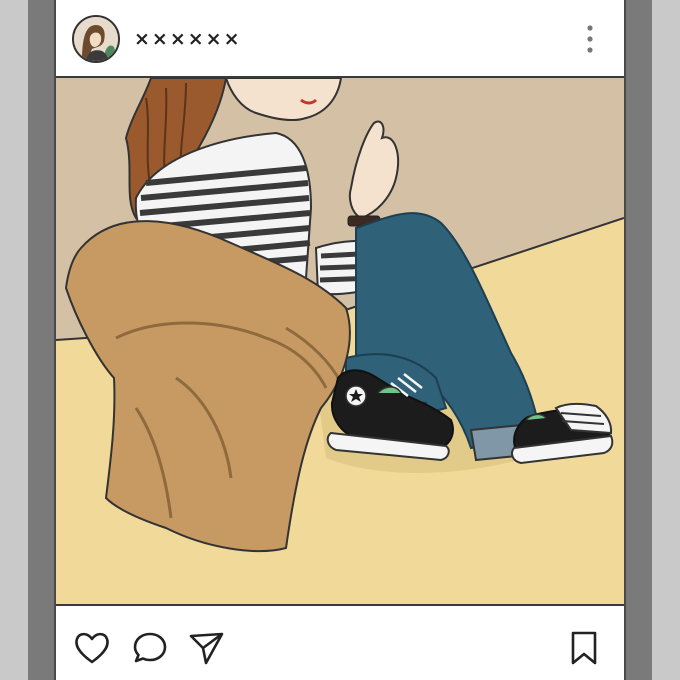 The width and height of the screenshot is (680, 680). I want to click on user-avatar-icon, so click(96, 39).